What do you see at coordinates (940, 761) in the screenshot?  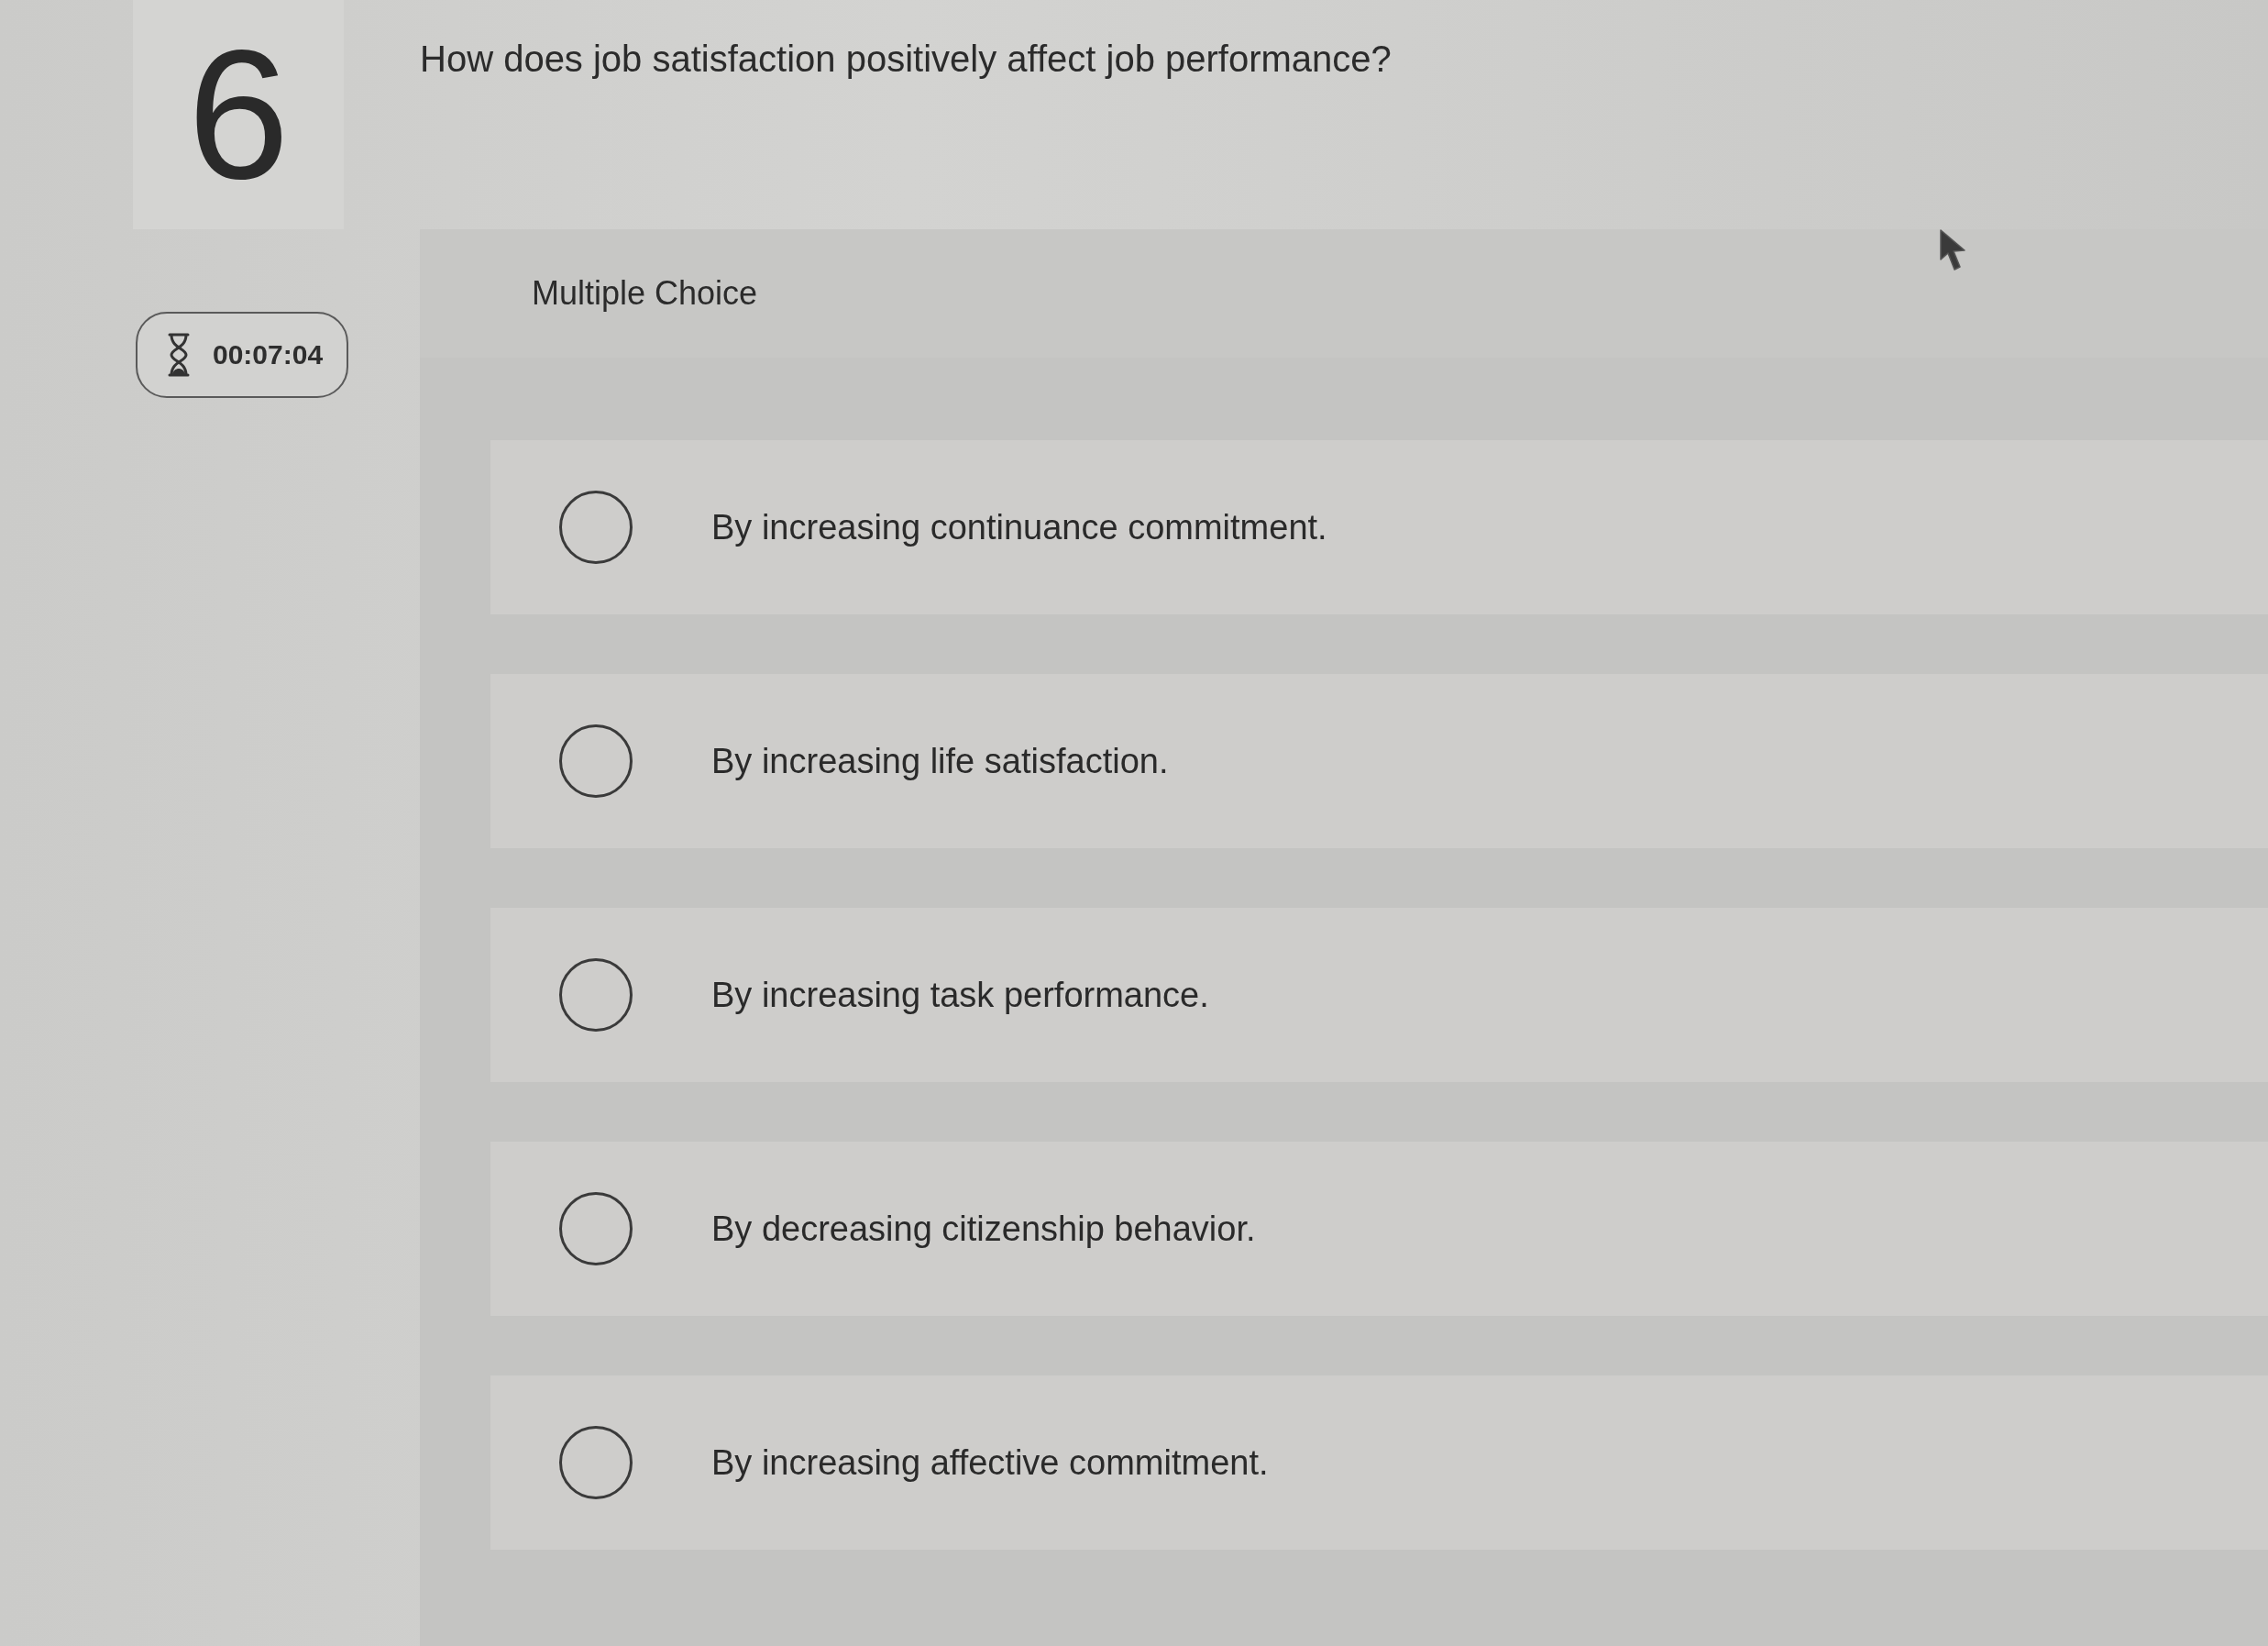 I see `option-text: By increasing life satisfaction.` at bounding box center [940, 761].